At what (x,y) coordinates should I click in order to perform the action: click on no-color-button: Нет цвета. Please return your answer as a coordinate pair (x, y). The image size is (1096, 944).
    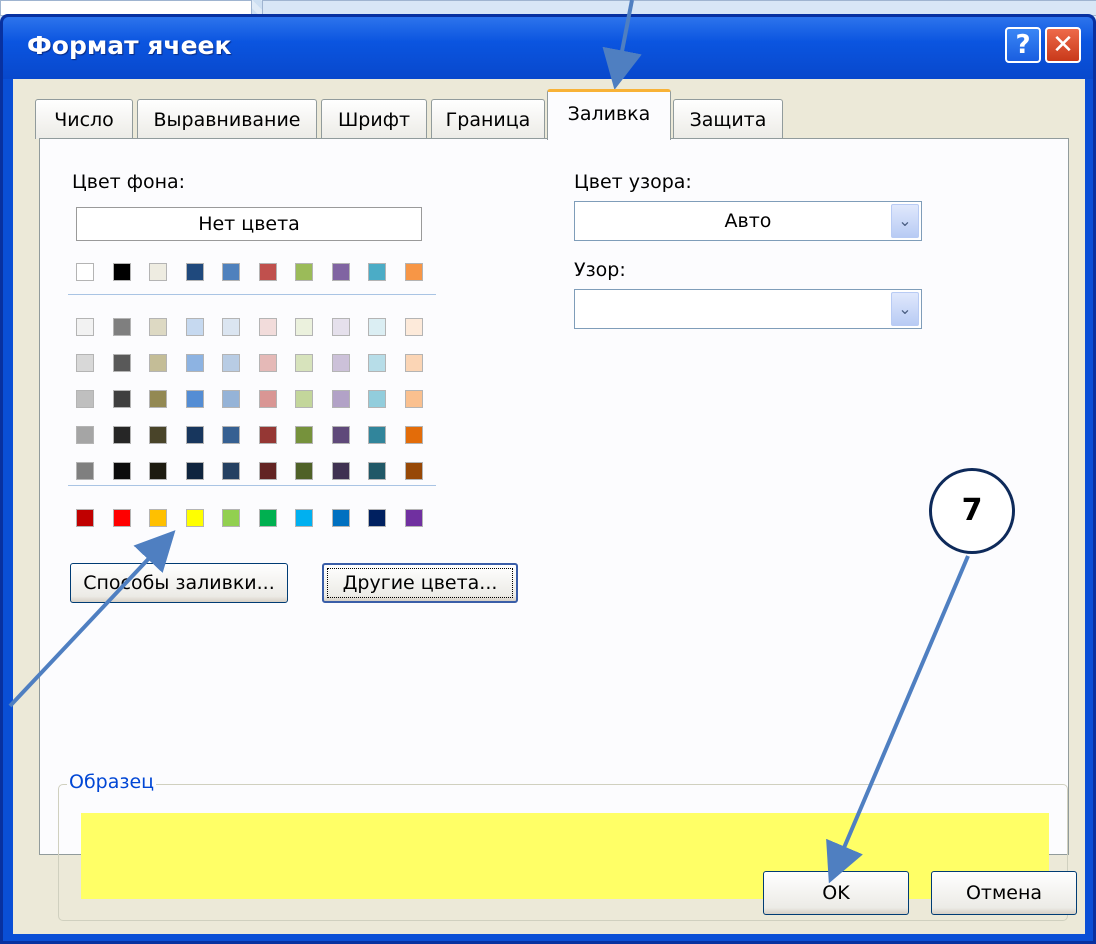
    Looking at the image, I should click on (249, 224).